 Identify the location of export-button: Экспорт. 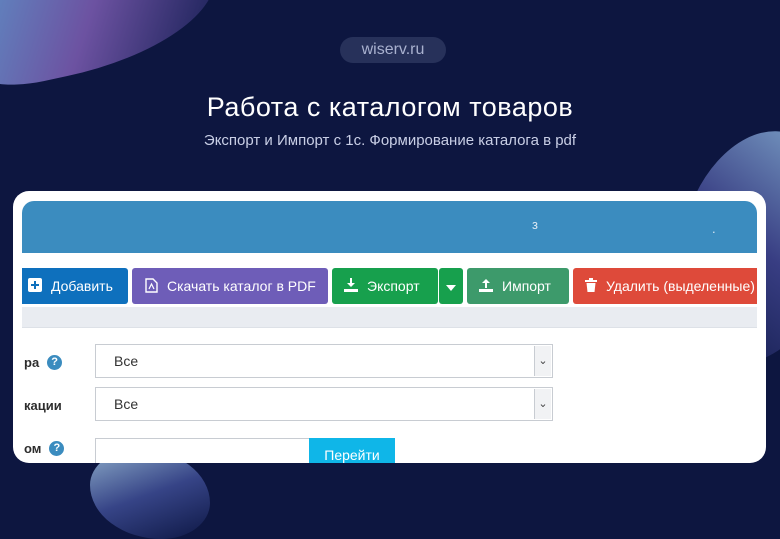
(385, 286).